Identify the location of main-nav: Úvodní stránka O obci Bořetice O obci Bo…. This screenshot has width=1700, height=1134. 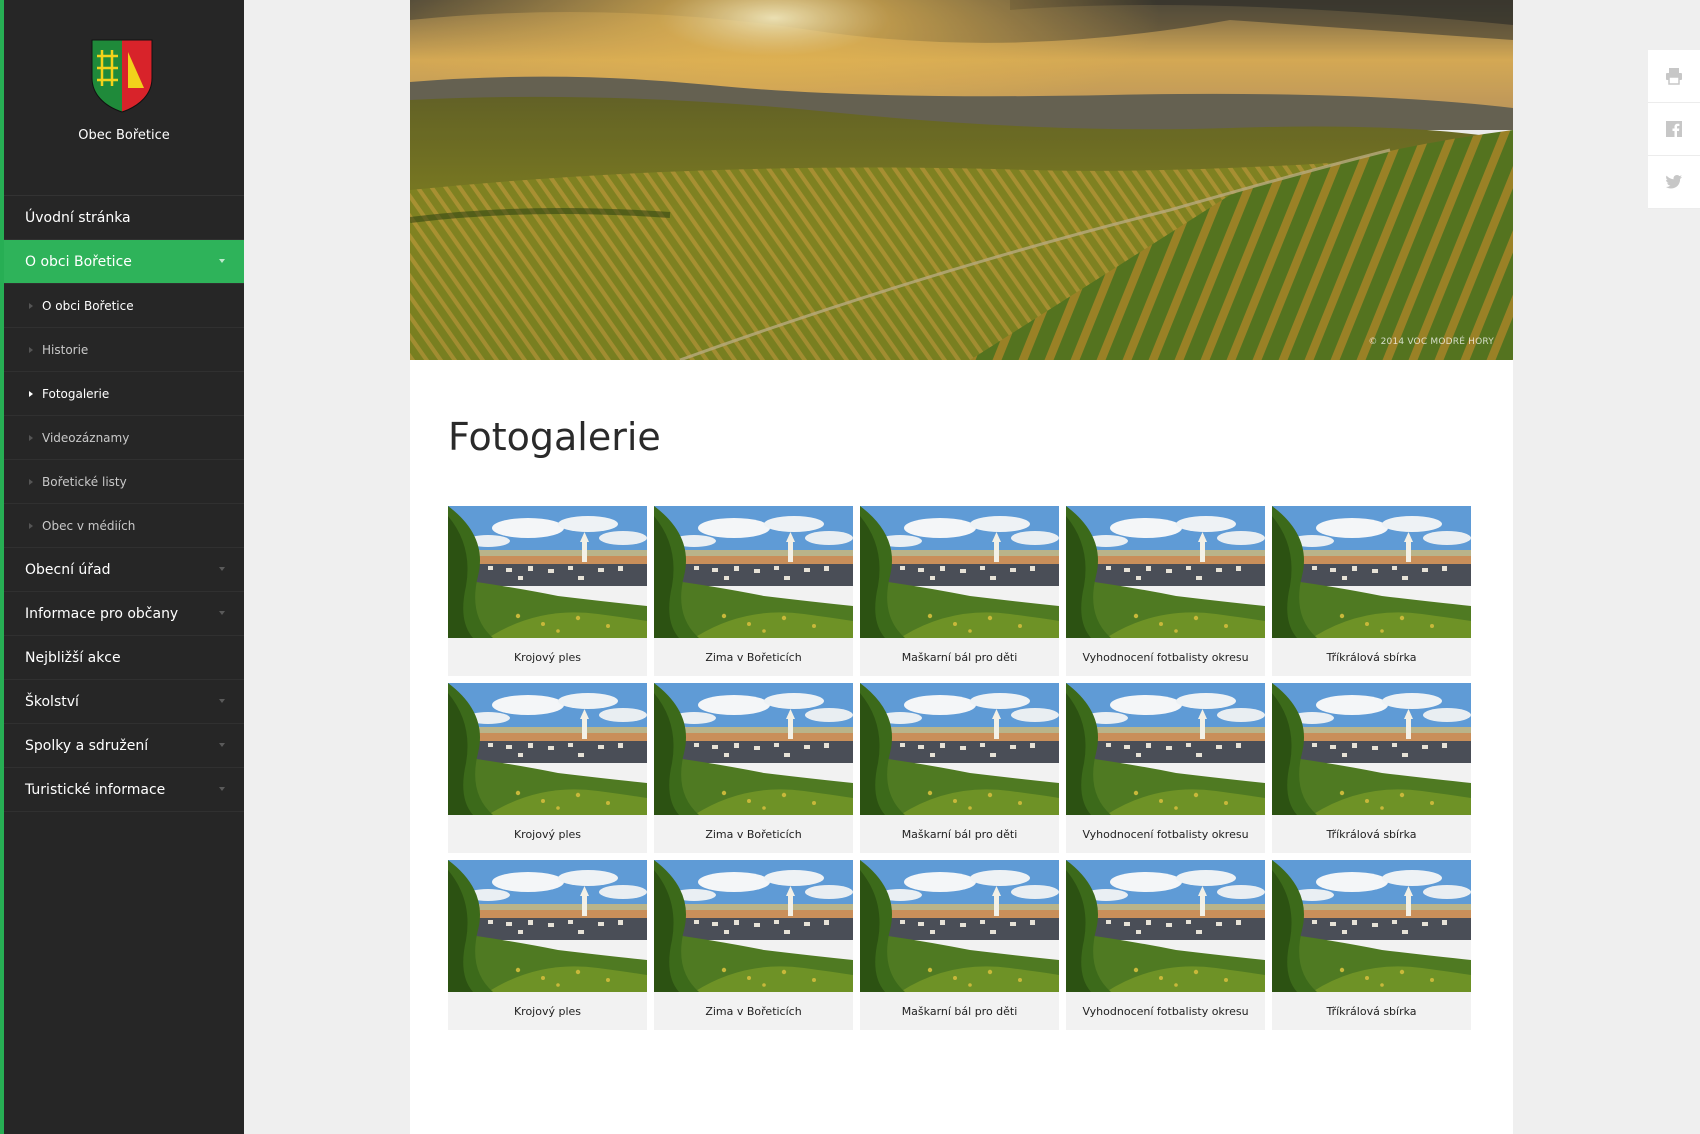
(124, 503).